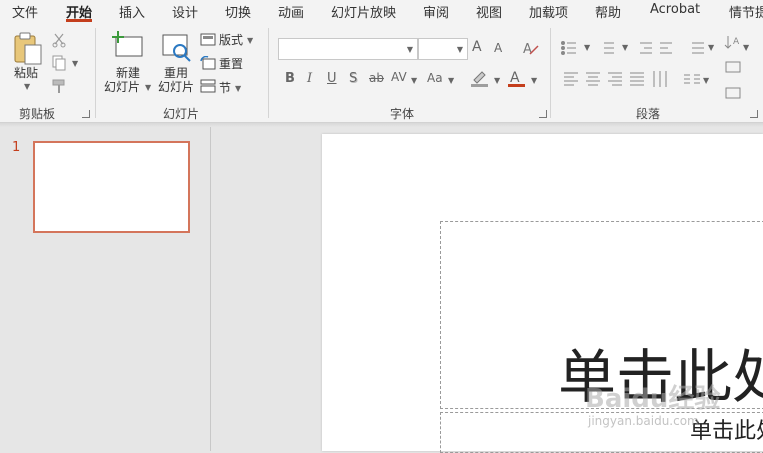 This screenshot has height=453, width=763. Describe the element at coordinates (477, 47) in the screenshot. I see `grow-font-button: A` at that location.